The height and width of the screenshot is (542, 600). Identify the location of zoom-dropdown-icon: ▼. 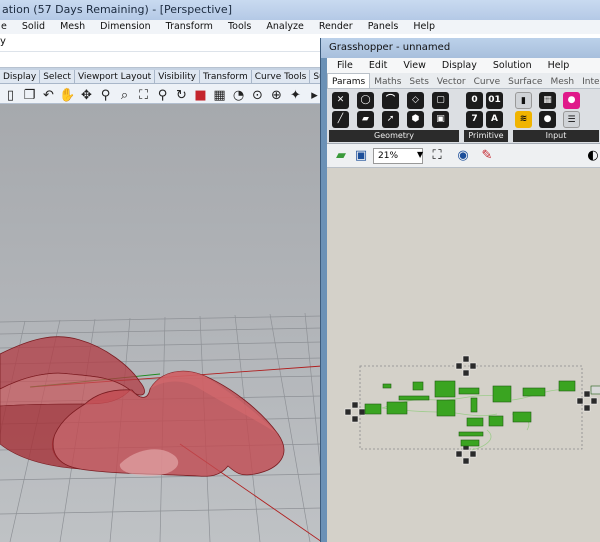
(420, 154).